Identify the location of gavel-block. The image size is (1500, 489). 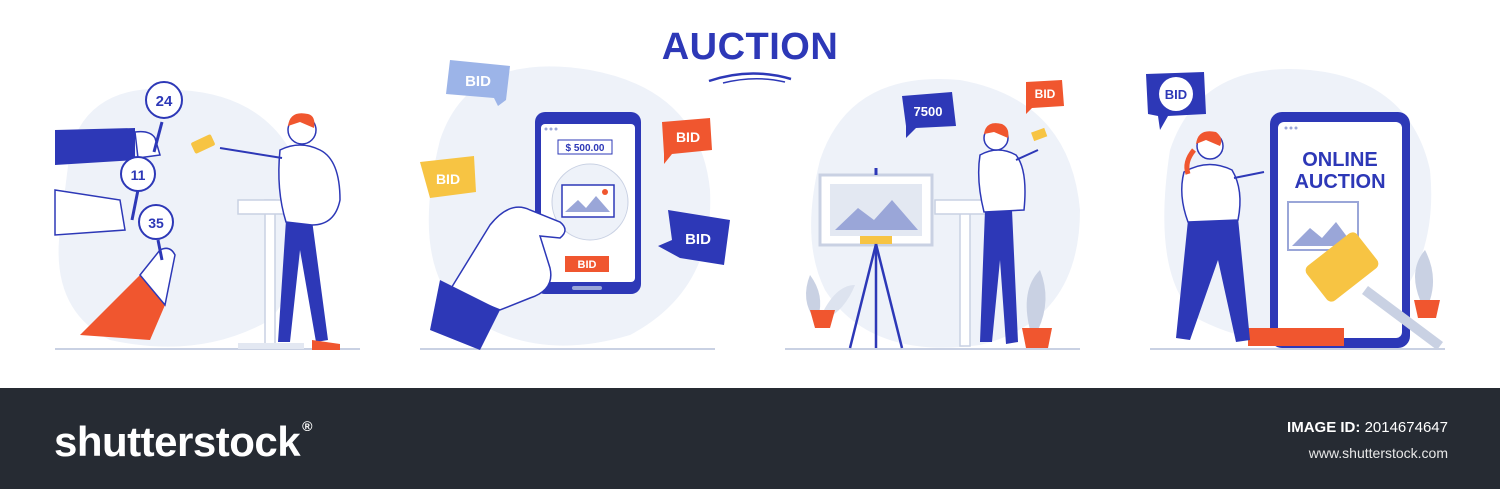
(1296, 337).